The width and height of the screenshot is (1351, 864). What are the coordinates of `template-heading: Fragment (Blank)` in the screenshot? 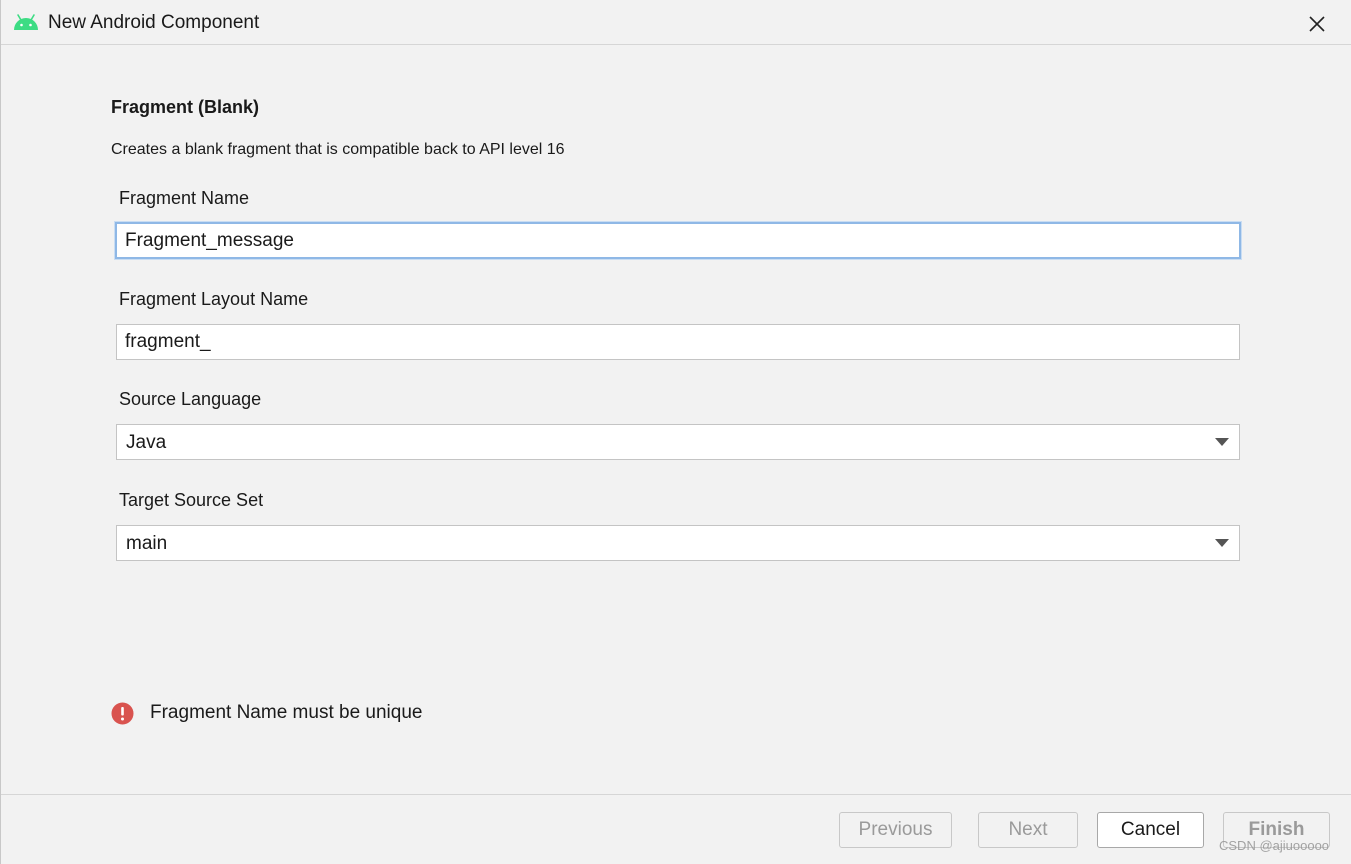 It's located at (185, 107).